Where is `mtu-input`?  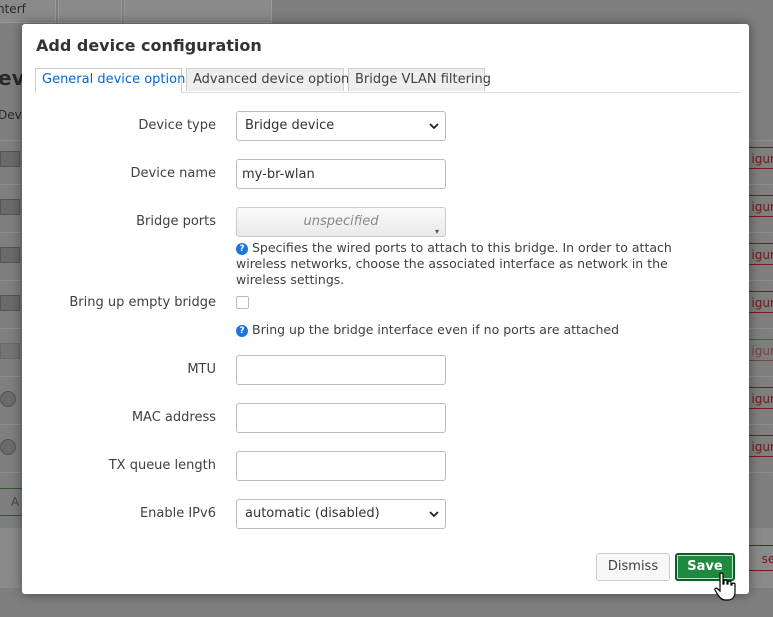 mtu-input is located at coordinates (341, 370).